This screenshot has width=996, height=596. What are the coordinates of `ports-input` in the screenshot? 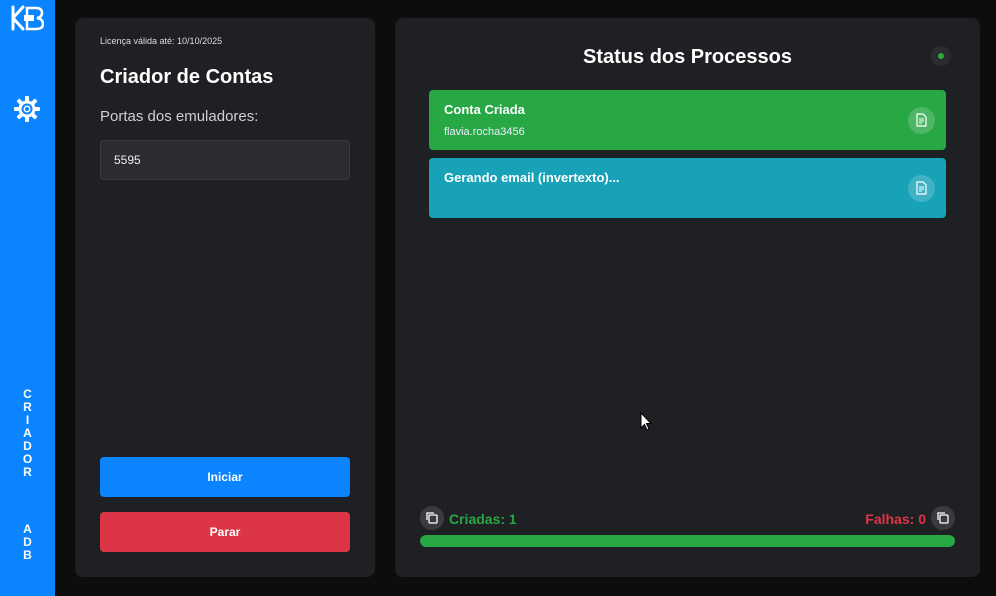 It's located at (225, 160).